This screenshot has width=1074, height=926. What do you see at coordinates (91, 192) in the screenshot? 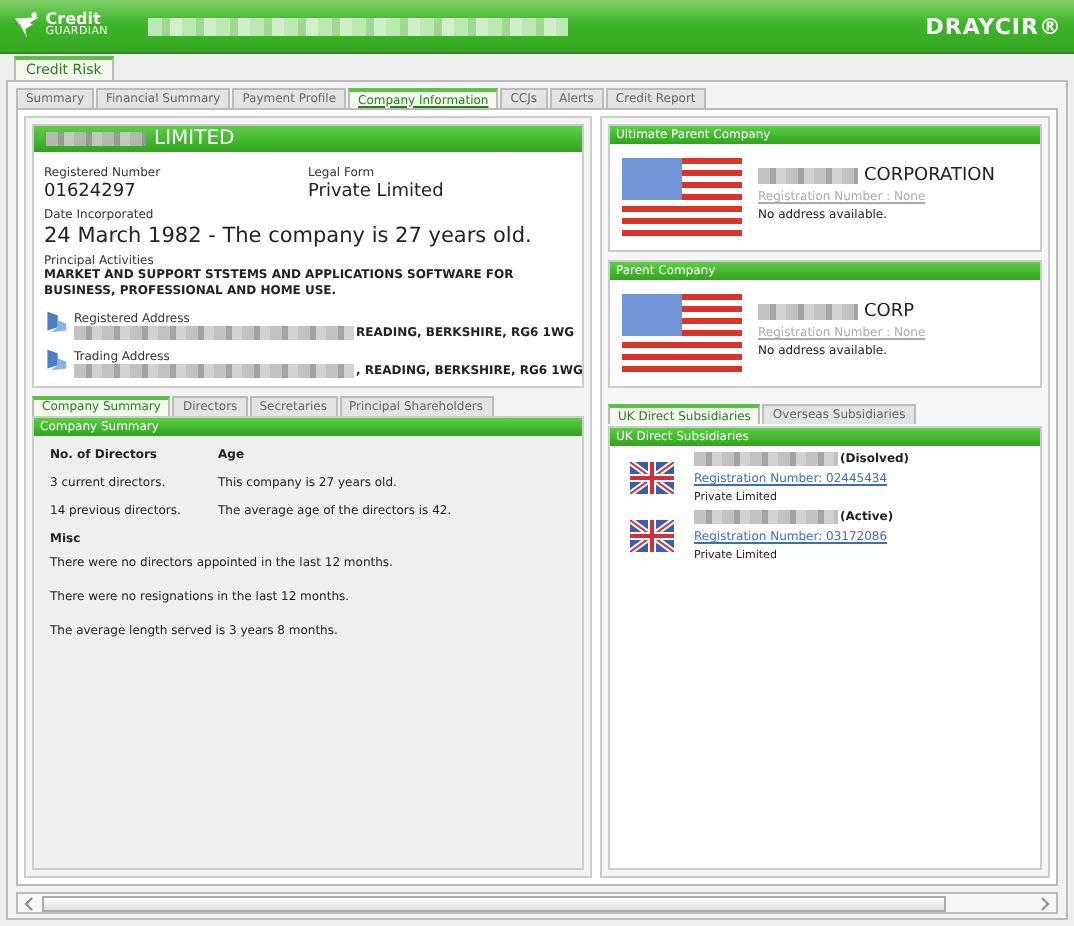
I see `registered-number: 01624297` at bounding box center [91, 192].